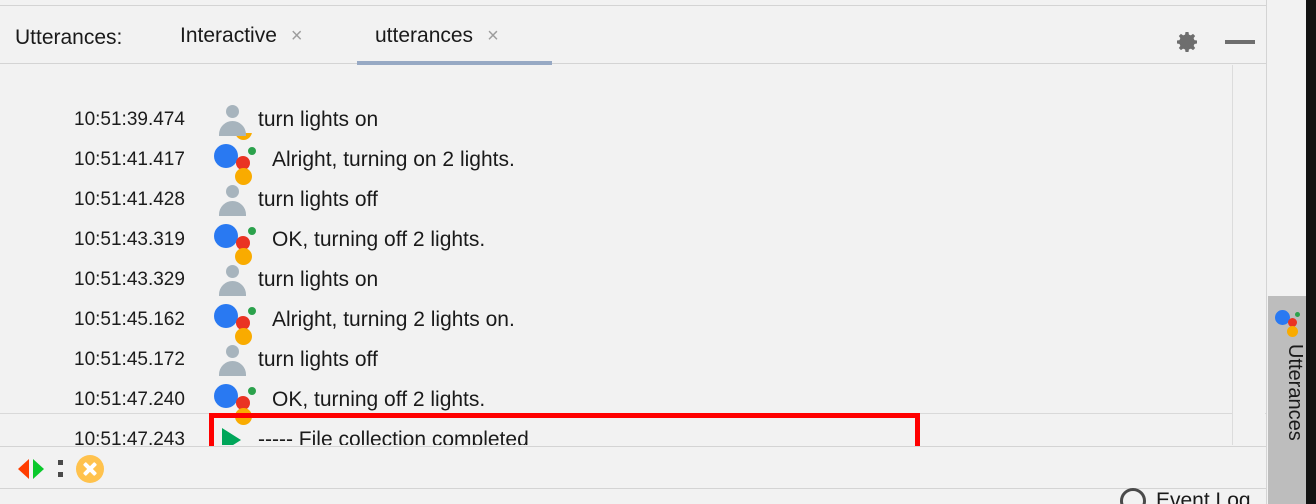 This screenshot has width=1316, height=504. Describe the element at coordinates (393, 436) in the screenshot. I see `file-collection-header-text: ----- File collection completed` at that location.